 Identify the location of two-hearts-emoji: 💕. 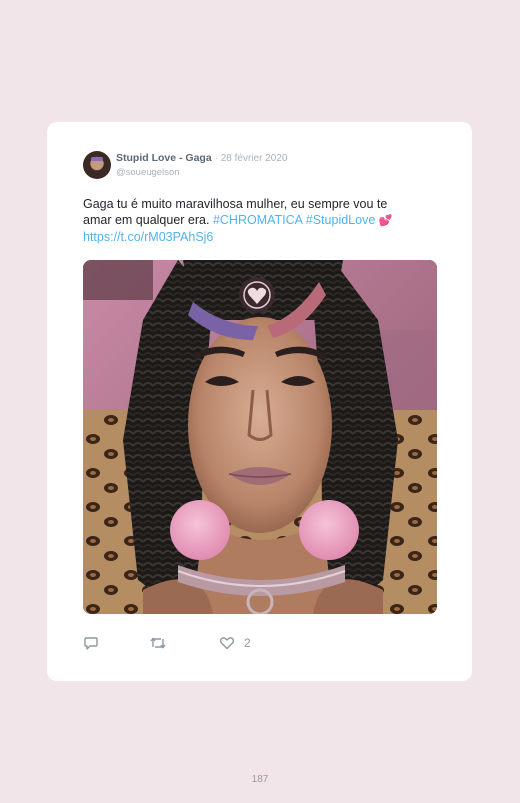
(385, 221).